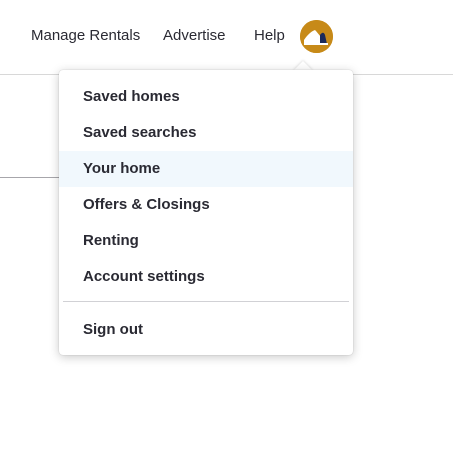  Describe the element at coordinates (206, 97) in the screenshot. I see `menu-item-saved-homes: Saved homes` at that location.